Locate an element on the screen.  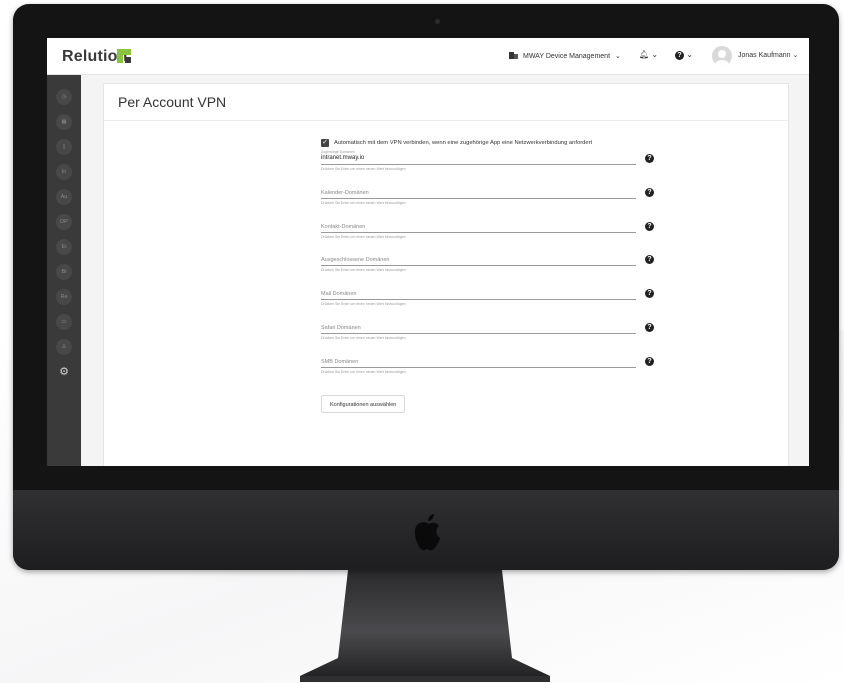
field-placeholder: Safari Domänen is located at coordinates (341, 328).